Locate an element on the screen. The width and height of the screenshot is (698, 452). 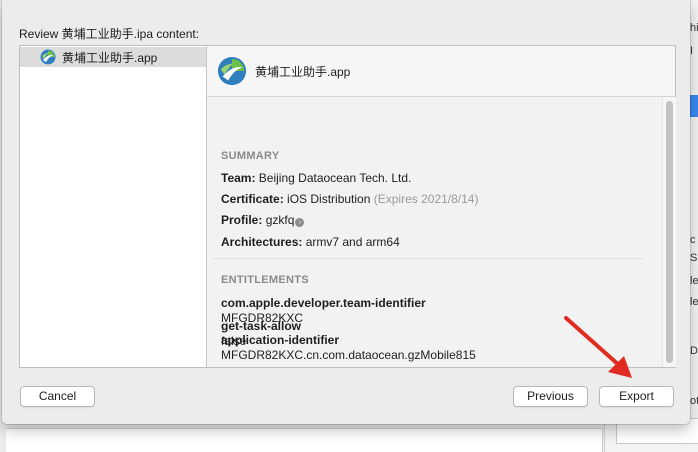
source-list-item-app: 黄埔工业助手.app is located at coordinates (113, 57).